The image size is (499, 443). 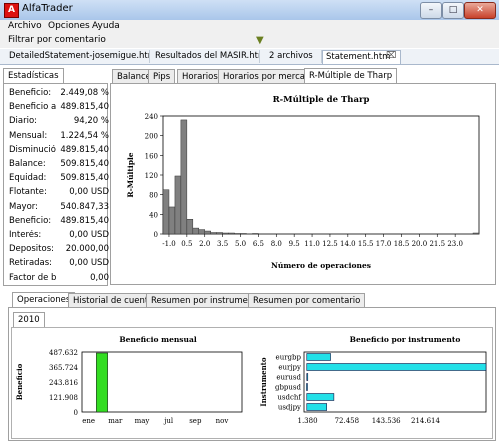 I want to click on tab-pips: Pips, so click(x=162, y=76).